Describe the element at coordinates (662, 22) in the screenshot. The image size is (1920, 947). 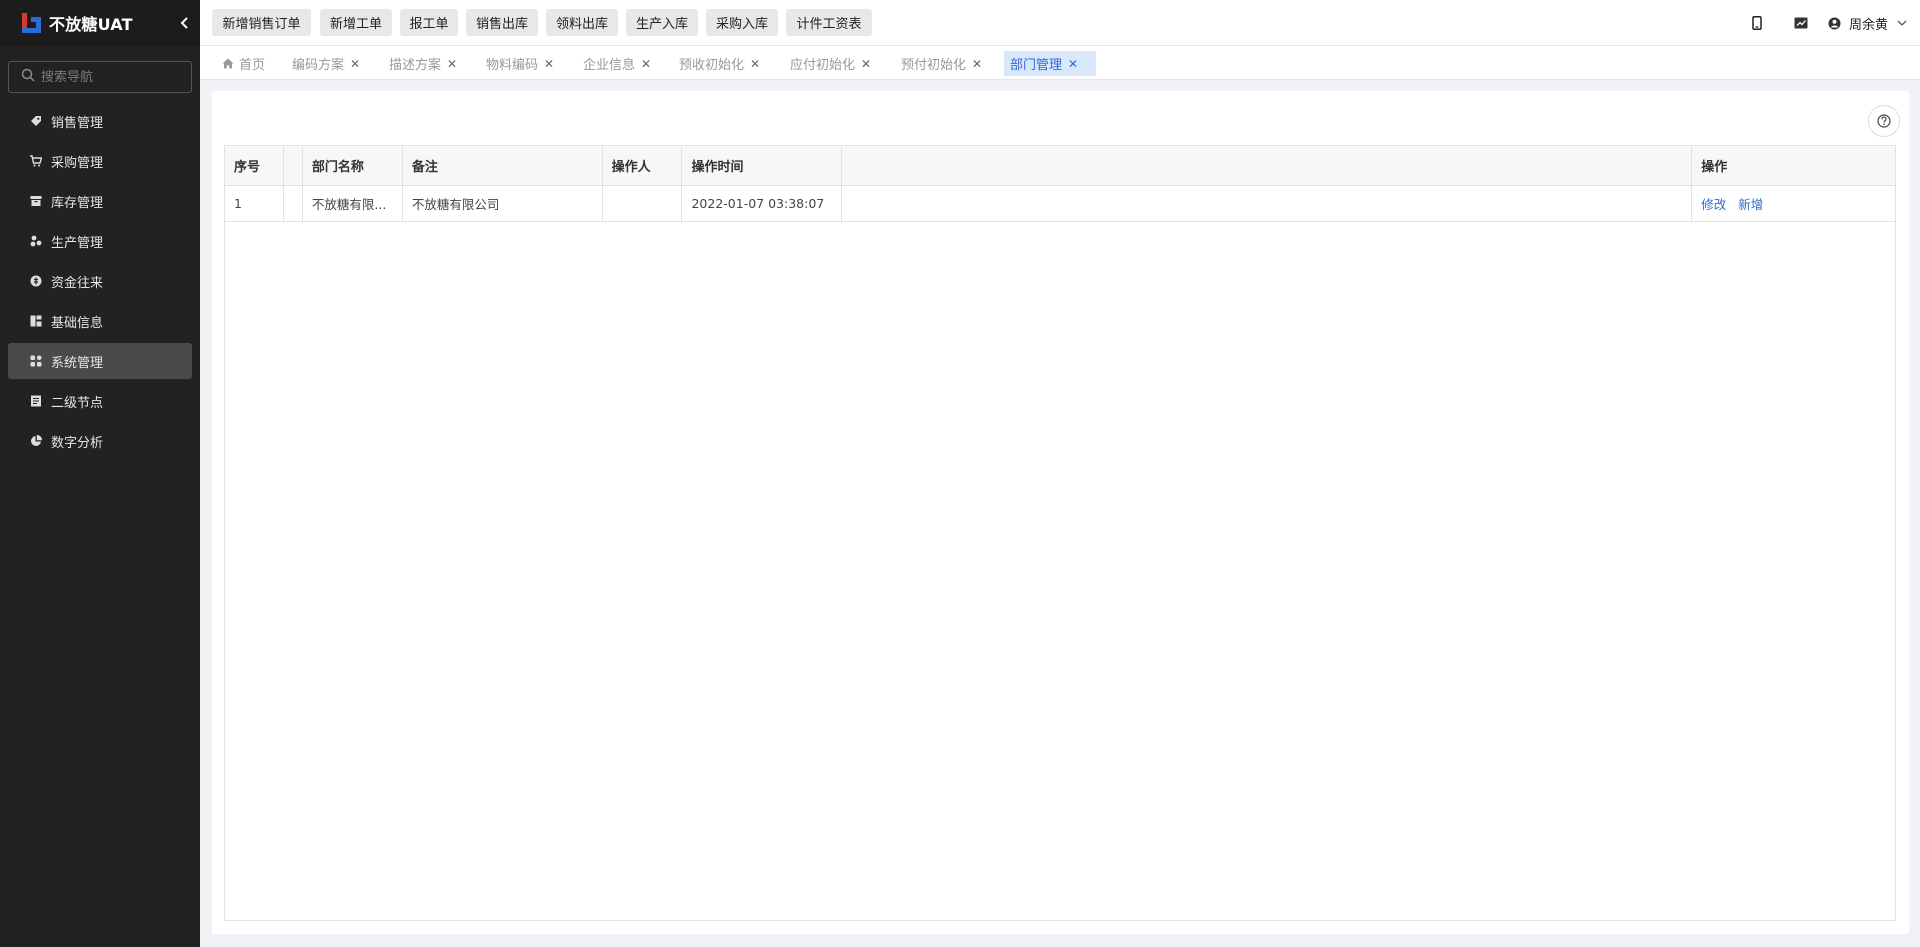
I see `quick-production-inbound-button: 生产入库` at that location.